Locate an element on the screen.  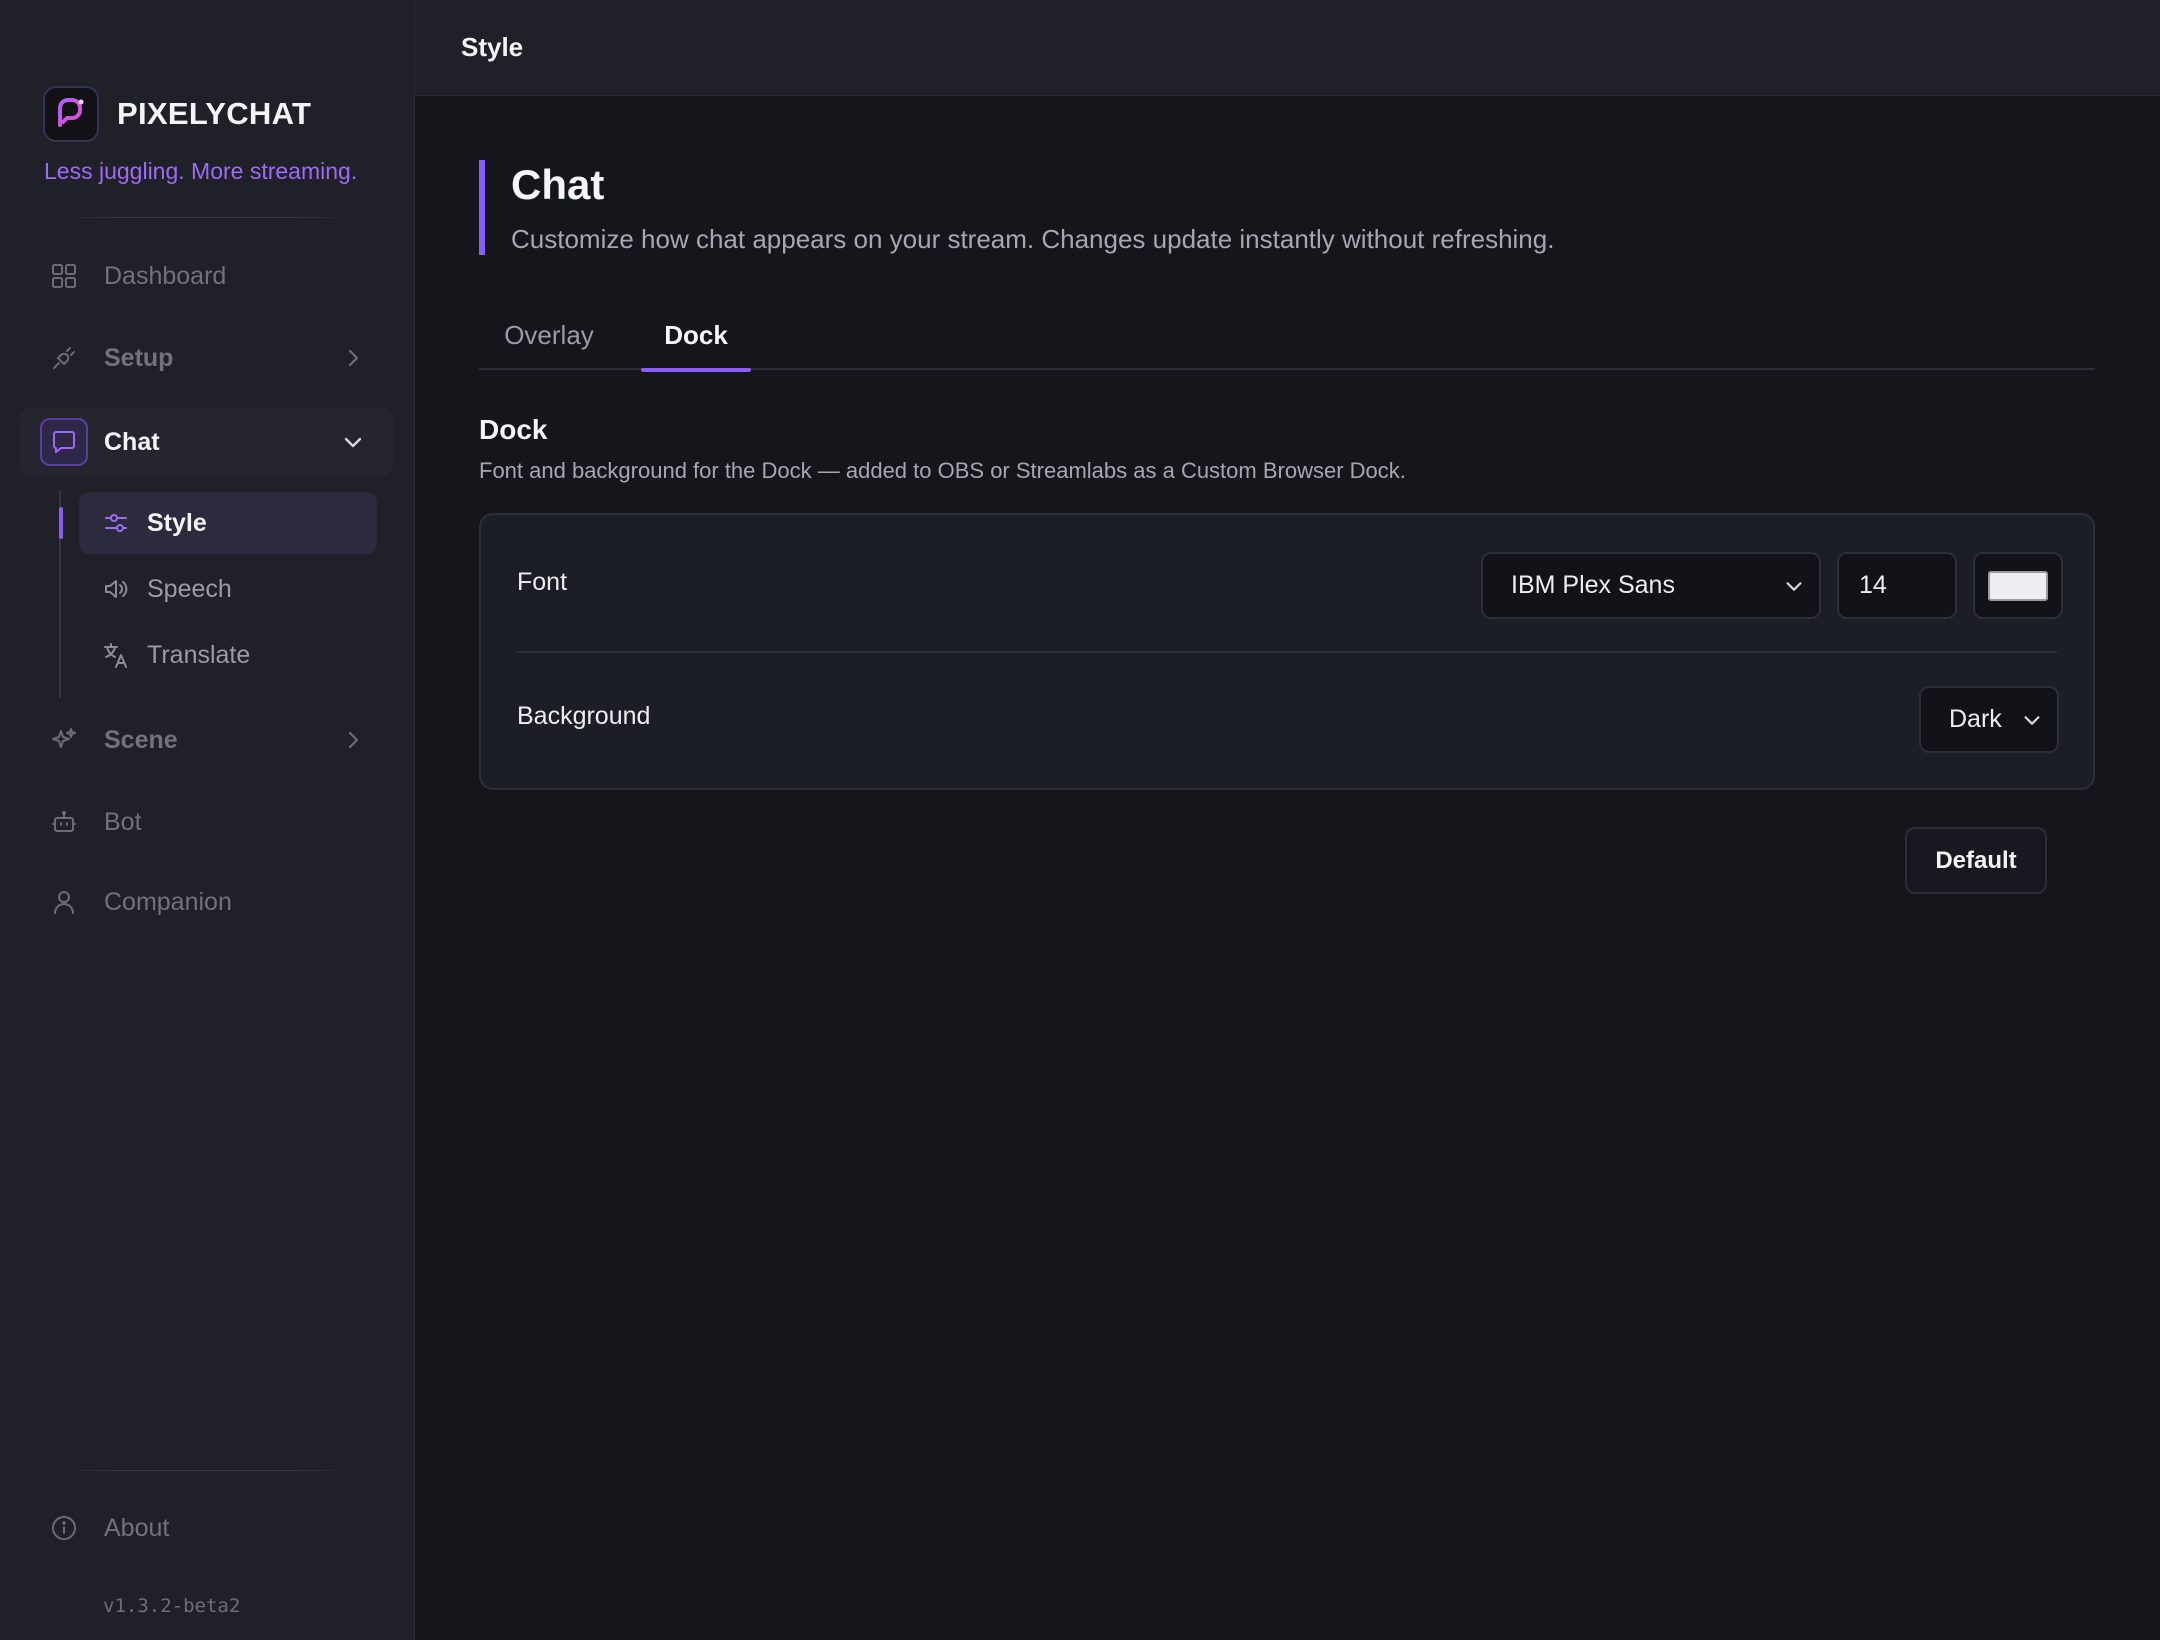
font-color-picker is located at coordinates (2018, 585).